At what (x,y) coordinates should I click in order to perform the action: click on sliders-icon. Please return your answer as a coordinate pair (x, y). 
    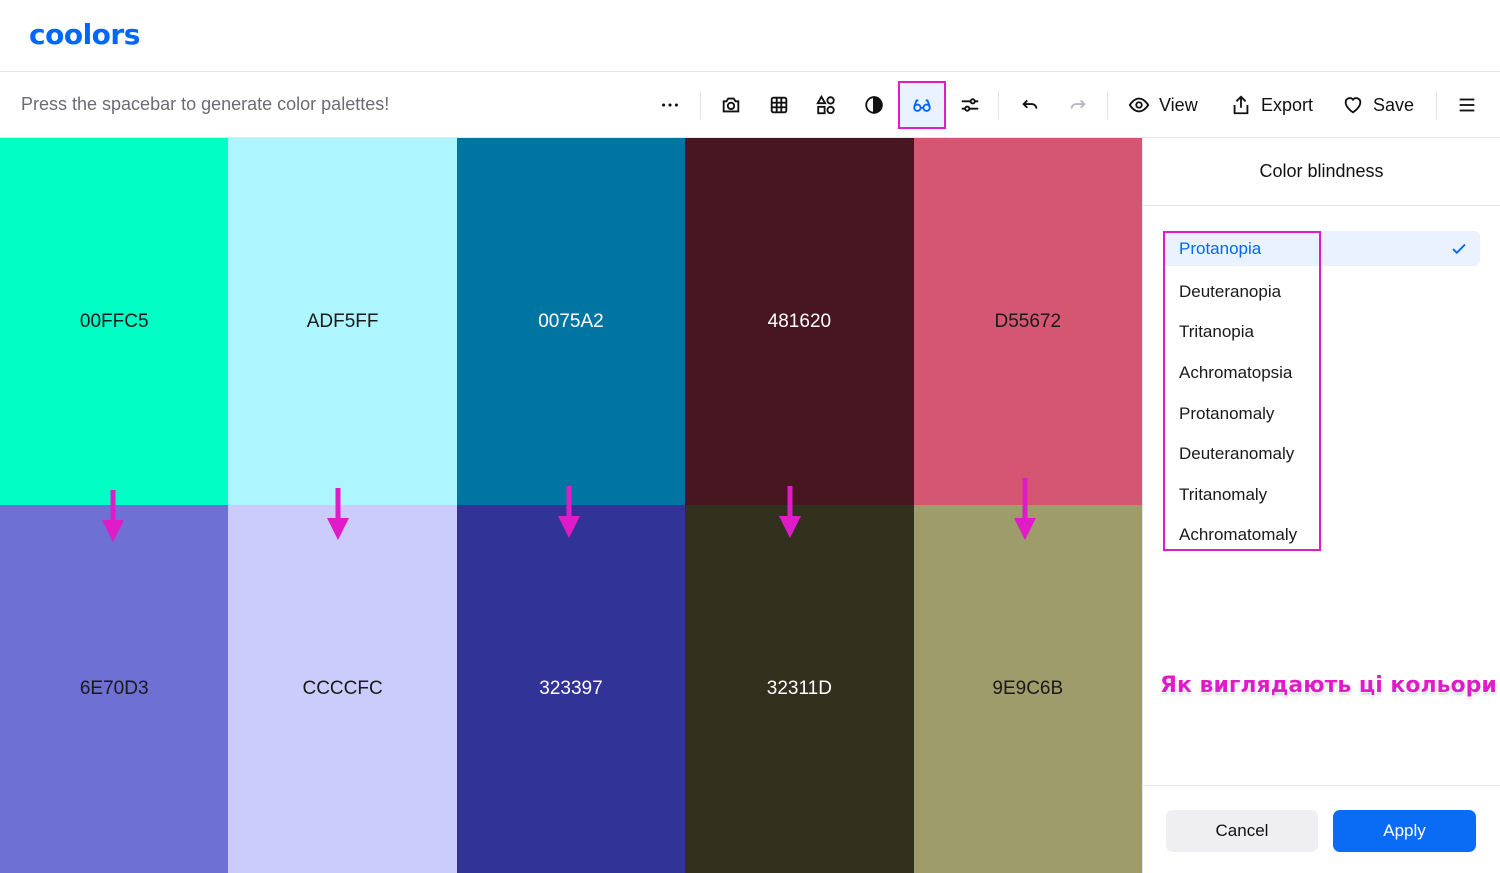
    Looking at the image, I should click on (970, 105).